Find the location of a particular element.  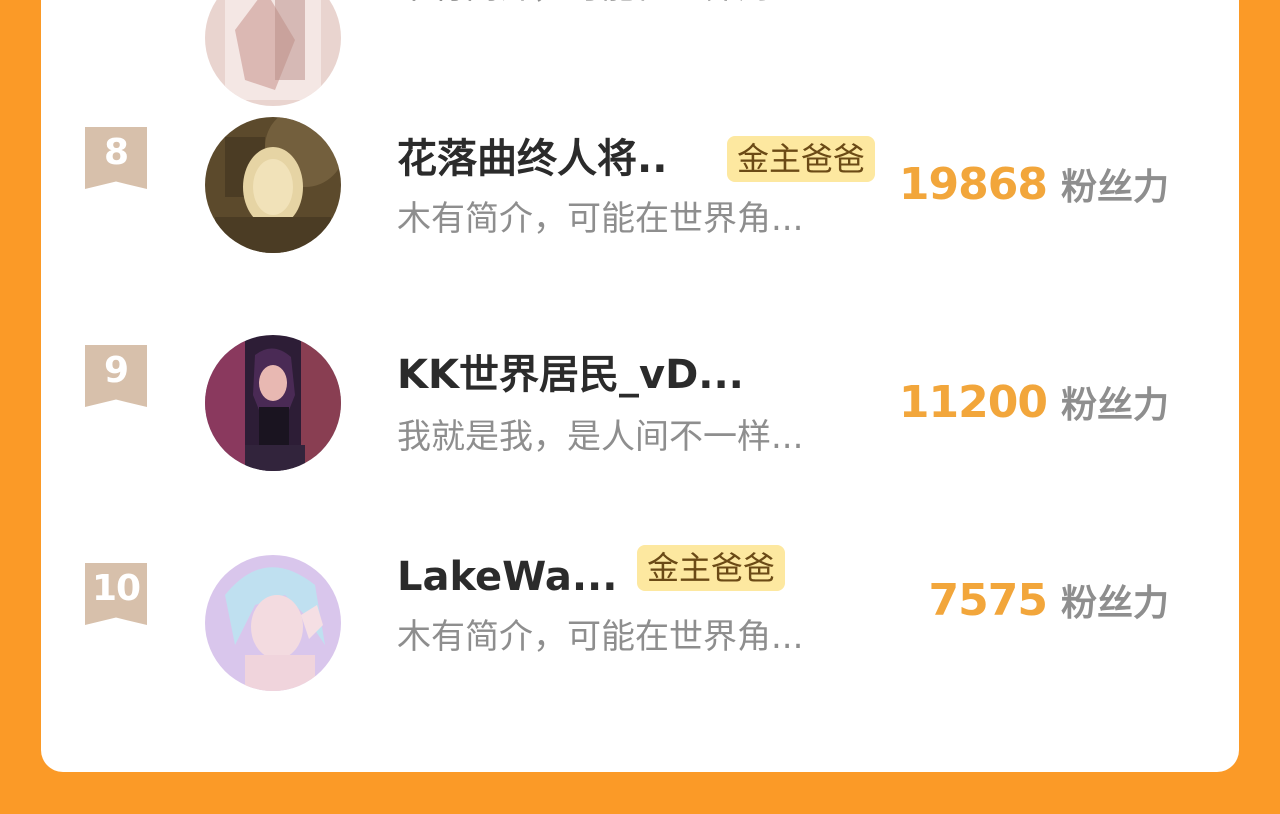

rank-ribbon: 8 is located at coordinates (116, 158).